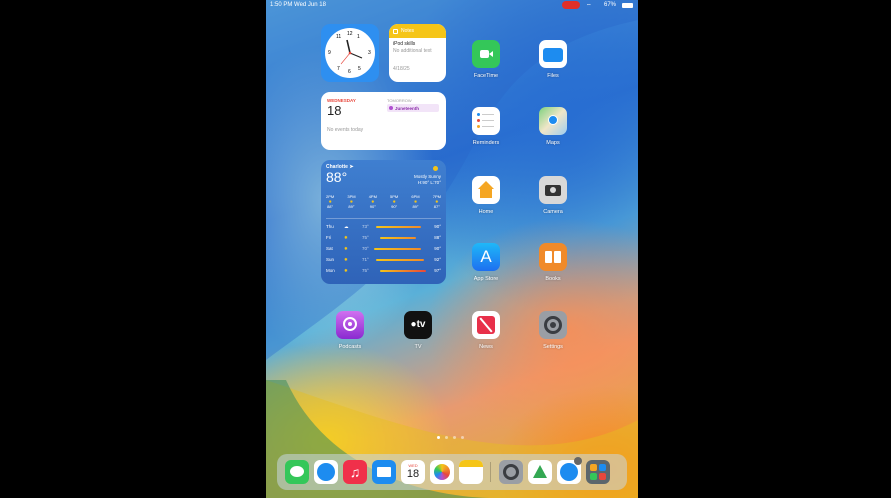 This screenshot has width=891, height=498. Describe the element at coordinates (372, 201) in the screenshot. I see `hour-item: 4PM ✹ 90°` at that location.